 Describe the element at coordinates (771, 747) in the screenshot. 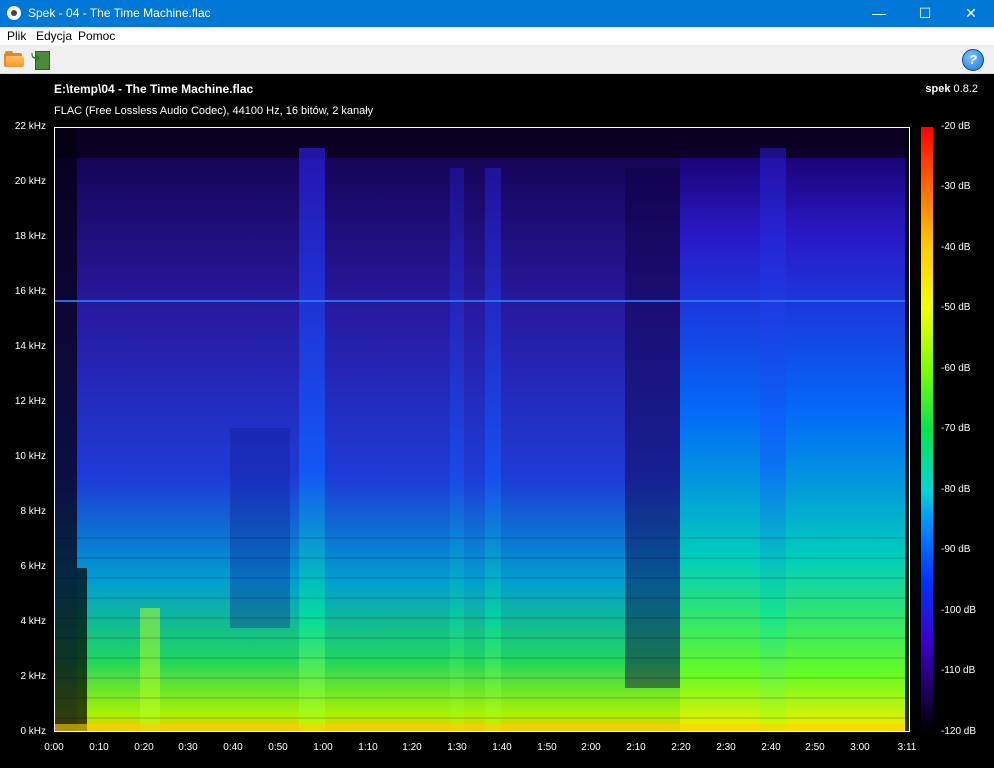

I see `time-label: 2:40` at that location.